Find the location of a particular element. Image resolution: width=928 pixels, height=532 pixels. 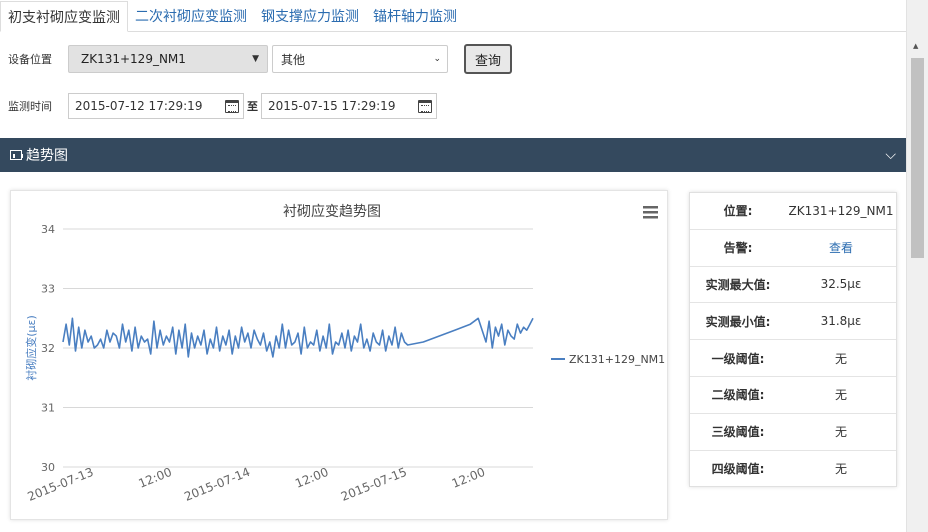

info-key: 告警: is located at coordinates (738, 248).